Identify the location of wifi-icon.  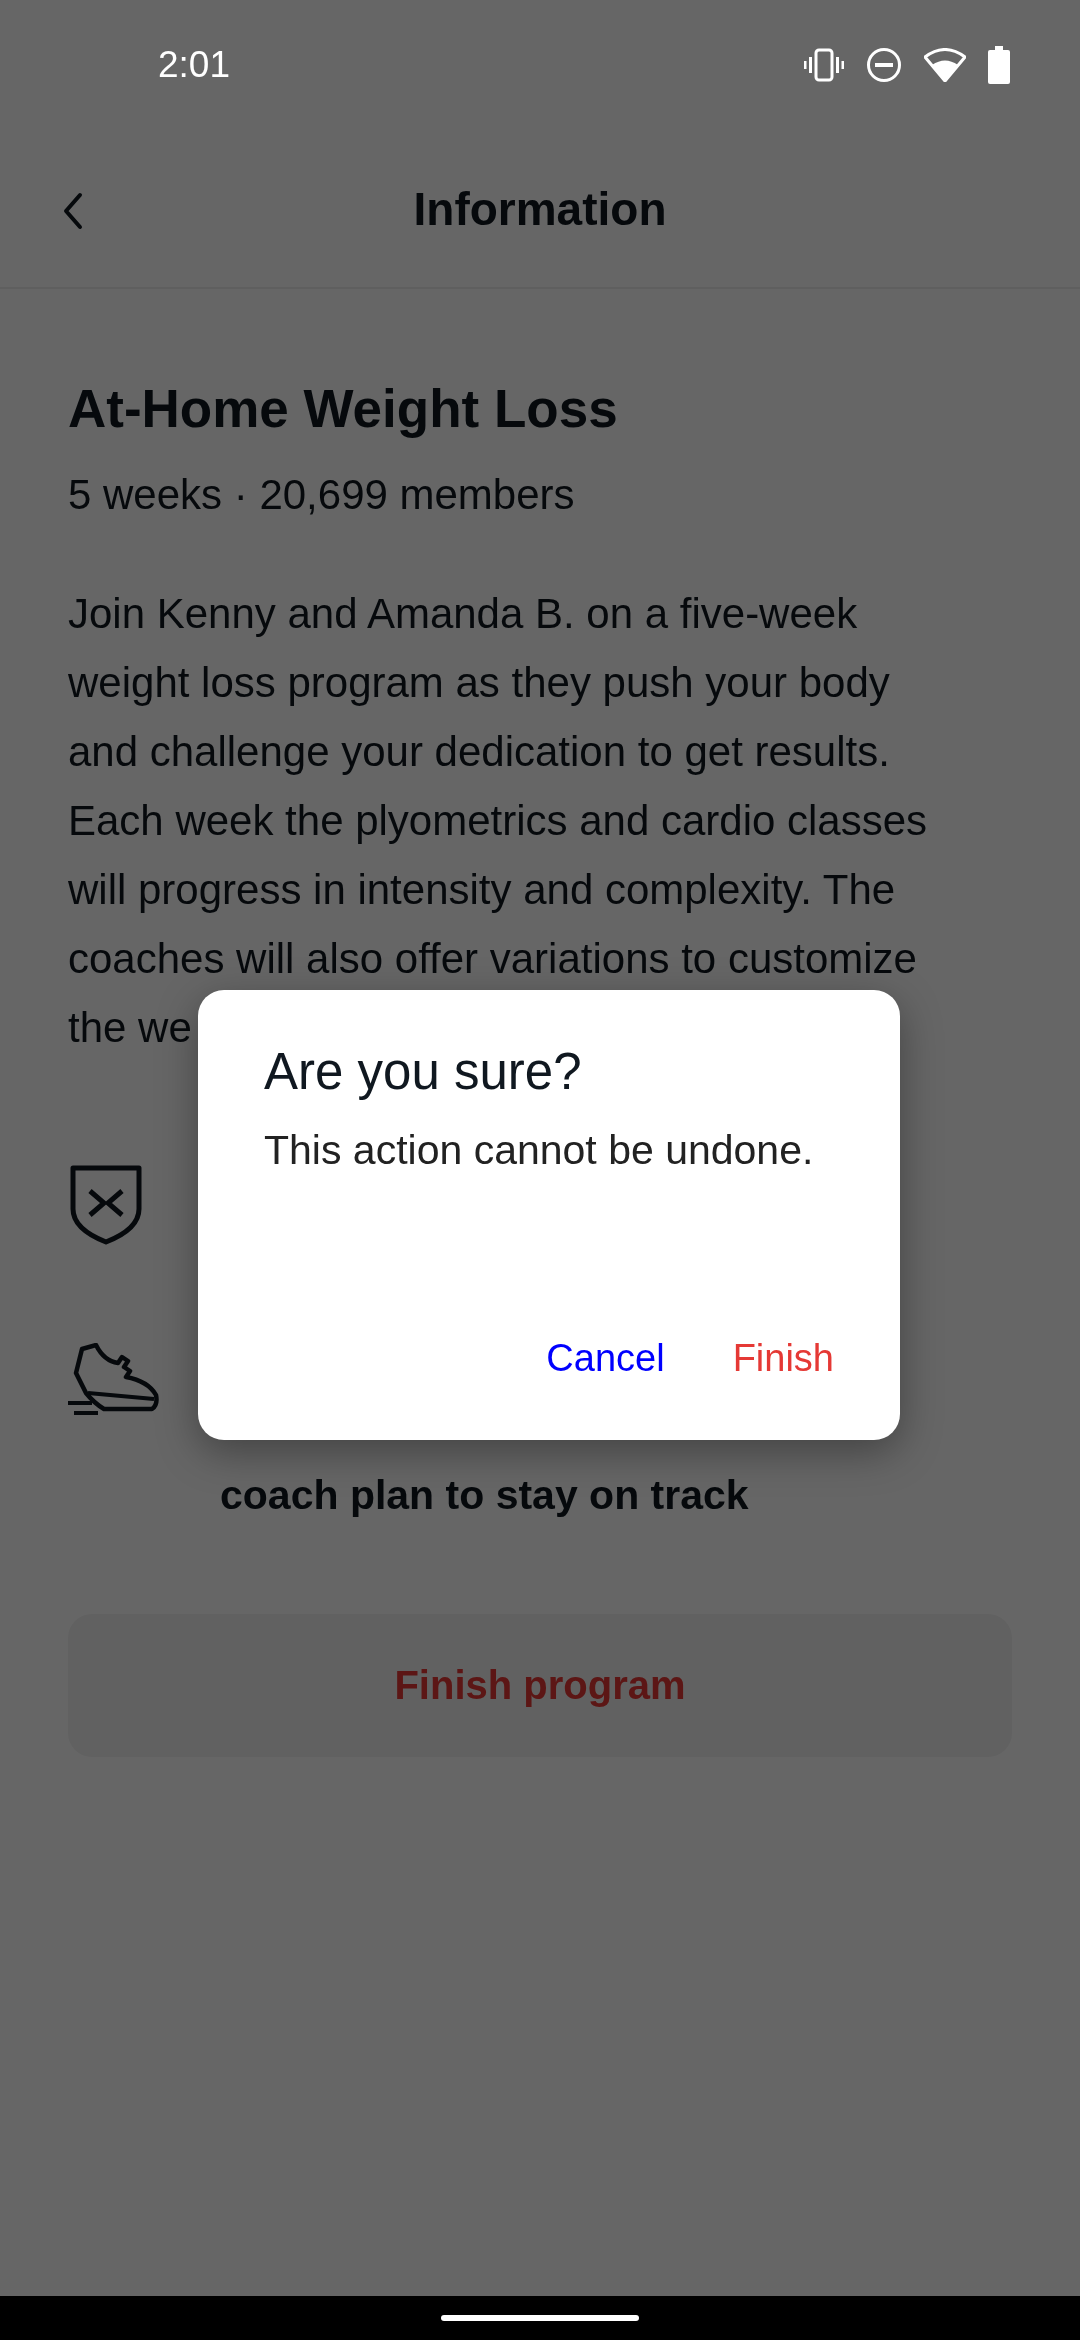
(945, 65).